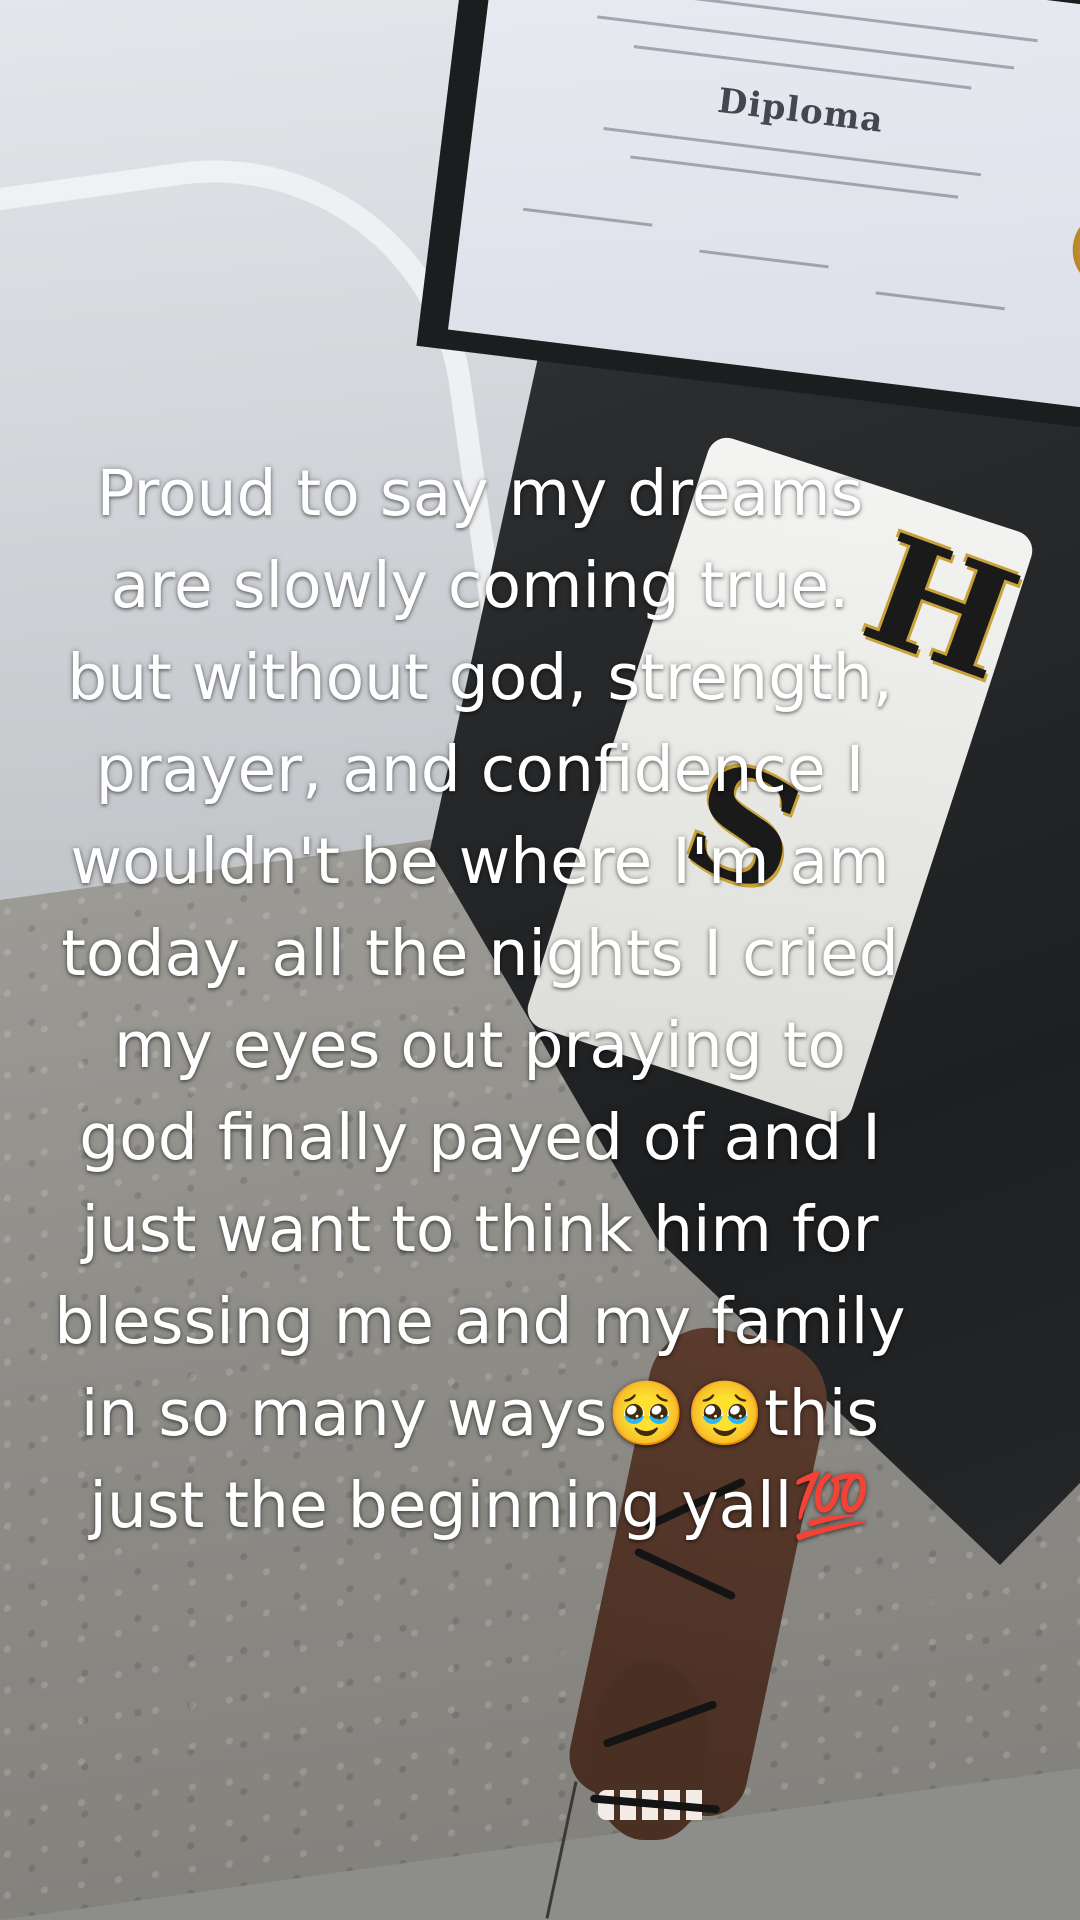  Describe the element at coordinates (480, 1137) in the screenshot. I see `caption-line: god finally payed of and I` at that location.